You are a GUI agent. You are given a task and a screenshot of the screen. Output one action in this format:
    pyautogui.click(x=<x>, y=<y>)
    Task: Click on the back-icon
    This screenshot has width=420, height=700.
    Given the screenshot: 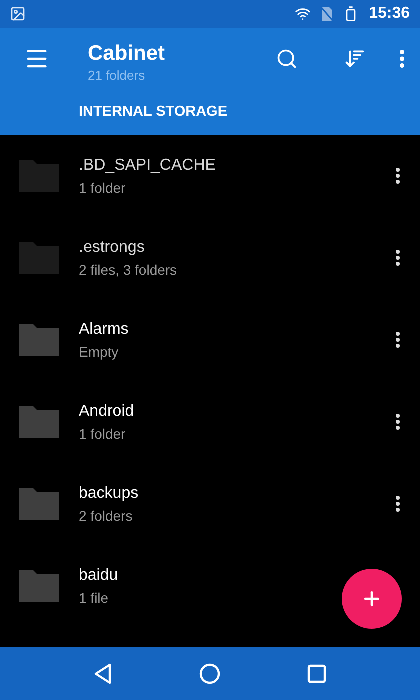 What is the action you would take?
    pyautogui.click(x=103, y=673)
    